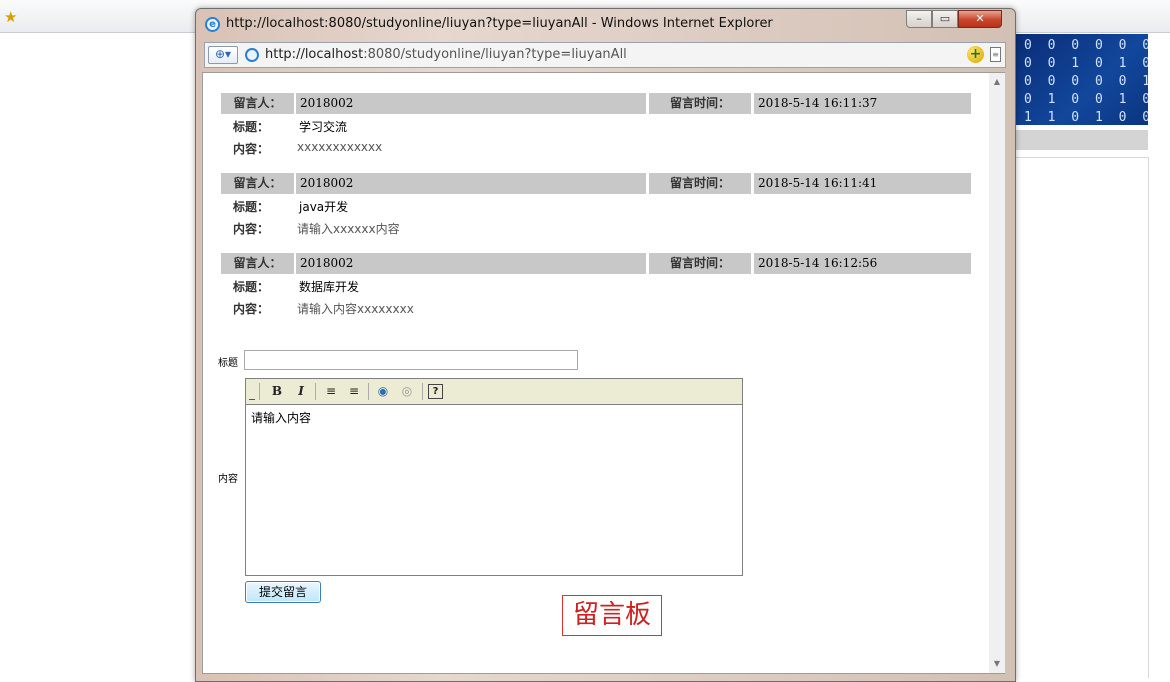  Describe the element at coordinates (277, 391) in the screenshot. I see `bold-button: B` at that location.